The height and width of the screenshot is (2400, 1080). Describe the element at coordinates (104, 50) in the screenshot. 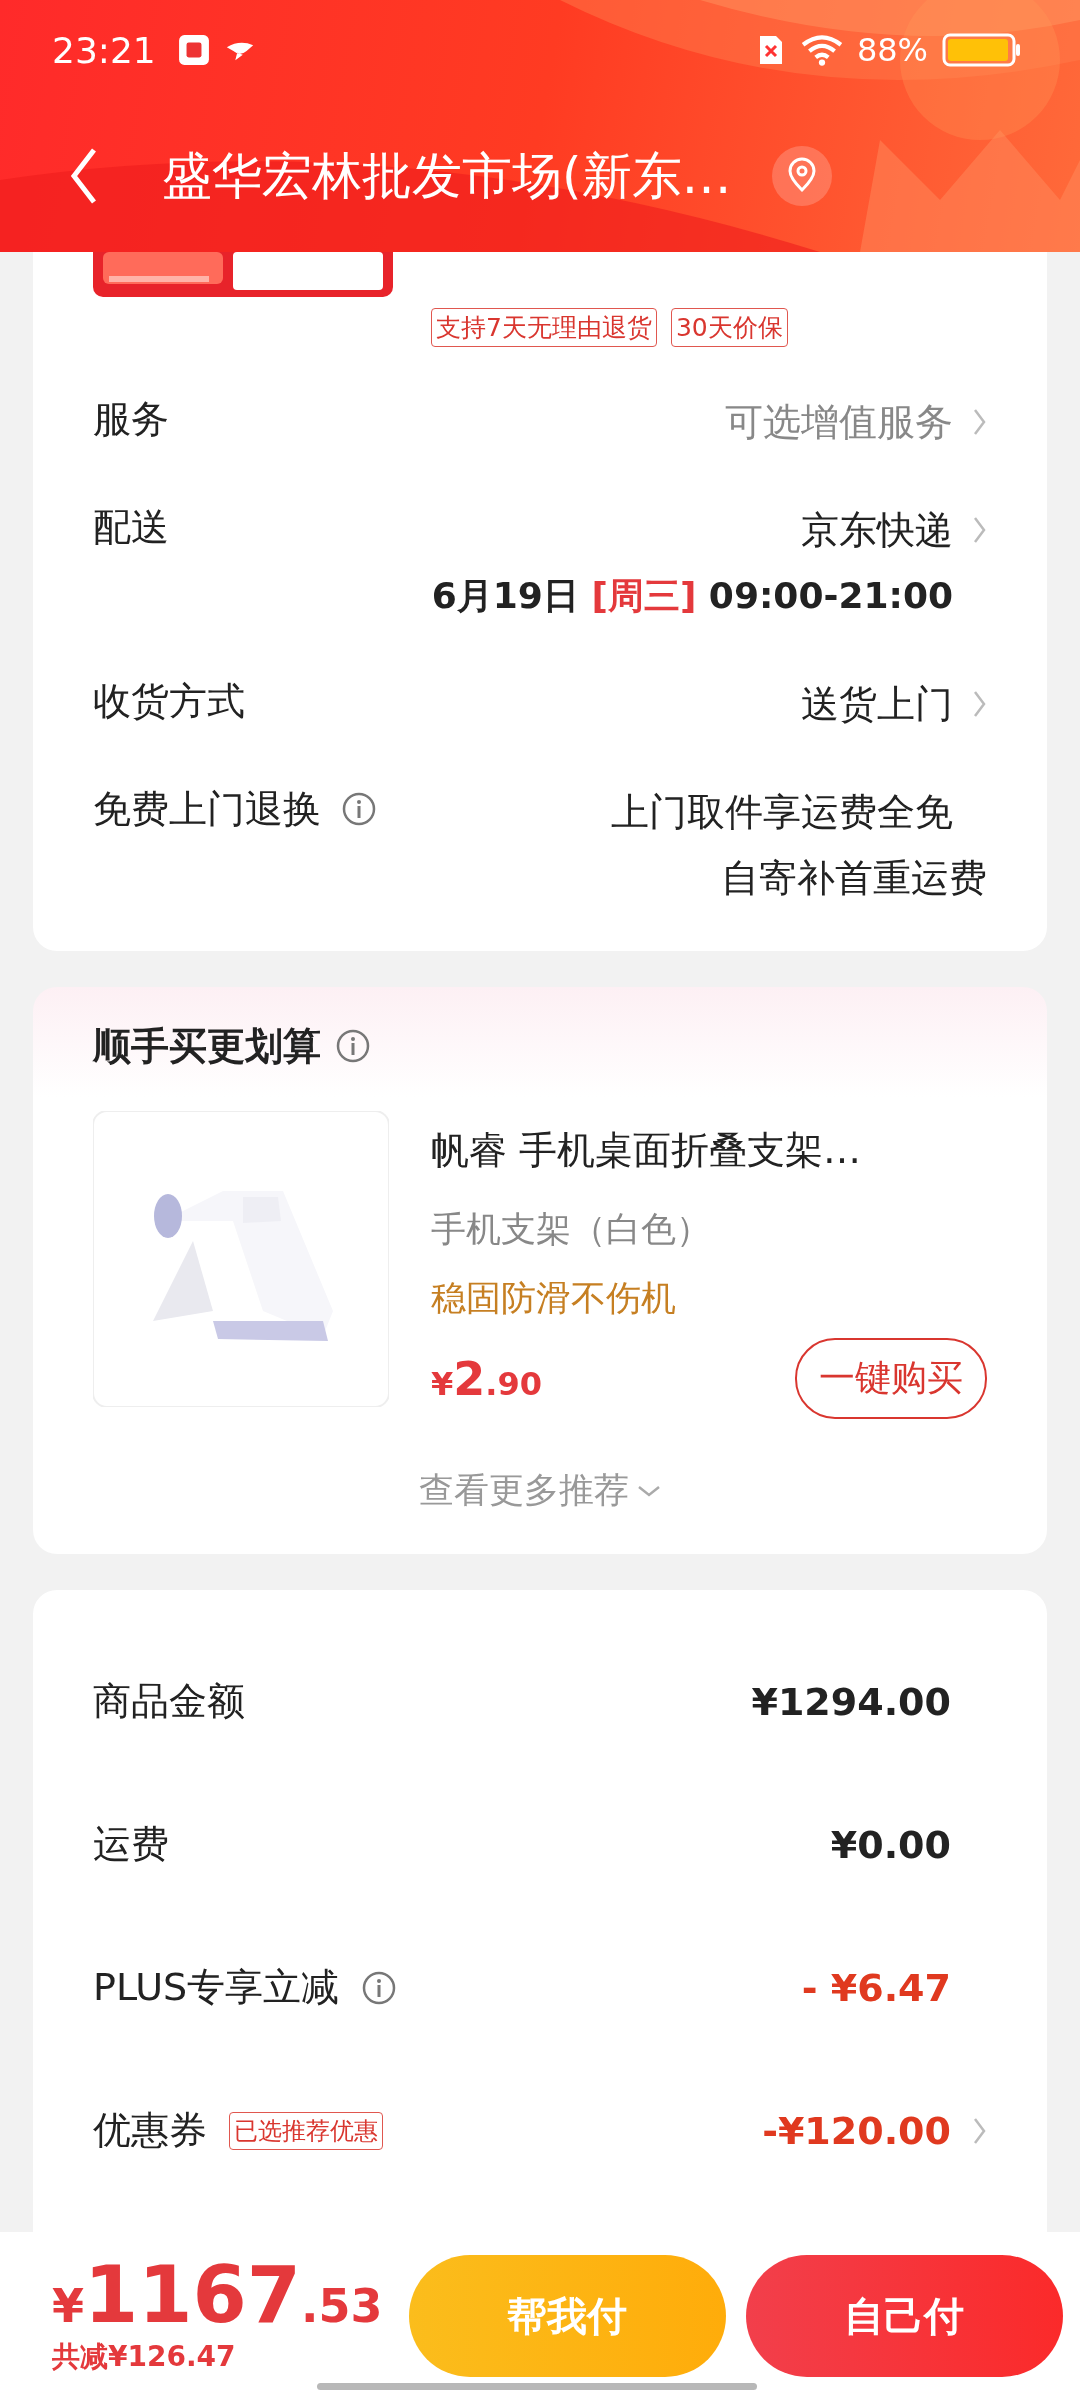

I see `status-time: 23:21` at that location.